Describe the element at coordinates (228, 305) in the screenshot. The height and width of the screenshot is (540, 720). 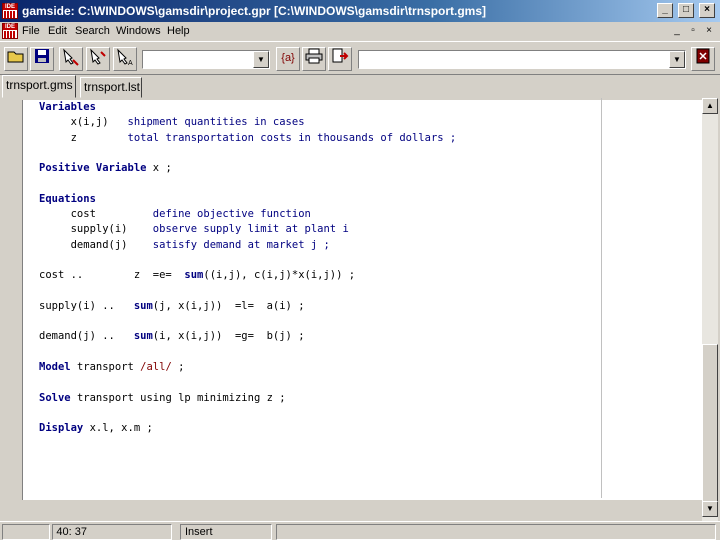
I see `code-text: (j, x(i,j)) =l= a(i) ;` at that location.